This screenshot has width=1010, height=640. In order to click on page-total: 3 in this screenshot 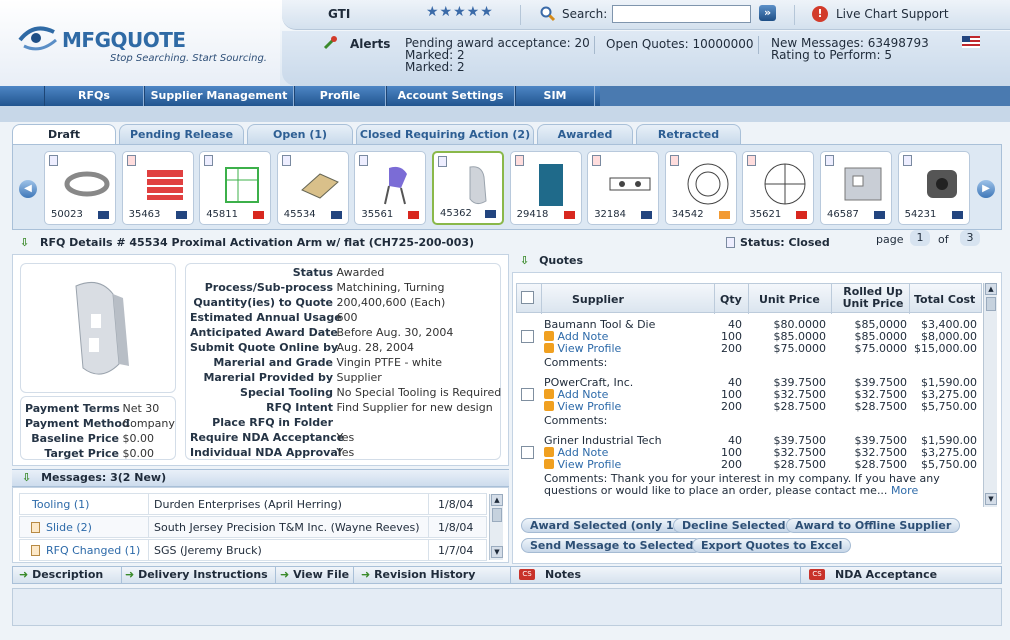, I will do `click(970, 238)`.